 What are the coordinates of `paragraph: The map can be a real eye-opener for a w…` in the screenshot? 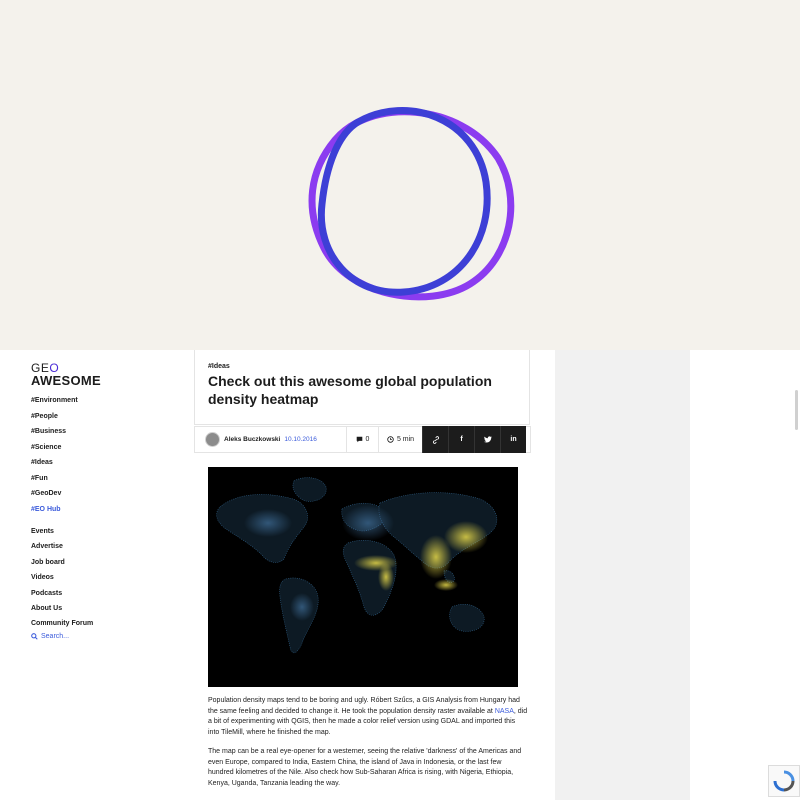 It's located at (365, 767).